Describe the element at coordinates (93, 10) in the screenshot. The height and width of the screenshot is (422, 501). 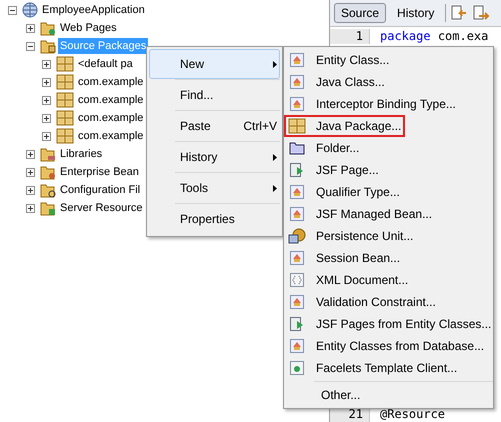
I see `tree-item: EmployeeApplication` at that location.